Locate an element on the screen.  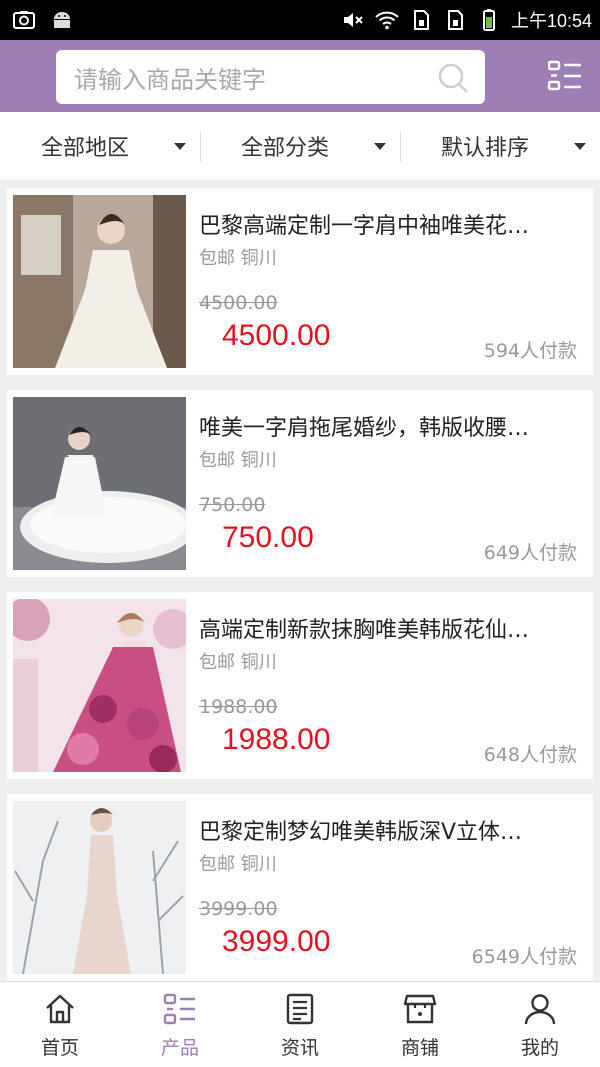
bottom-nav: 首页 产品 资讯 商铺 我的 is located at coordinates (300, 1024).